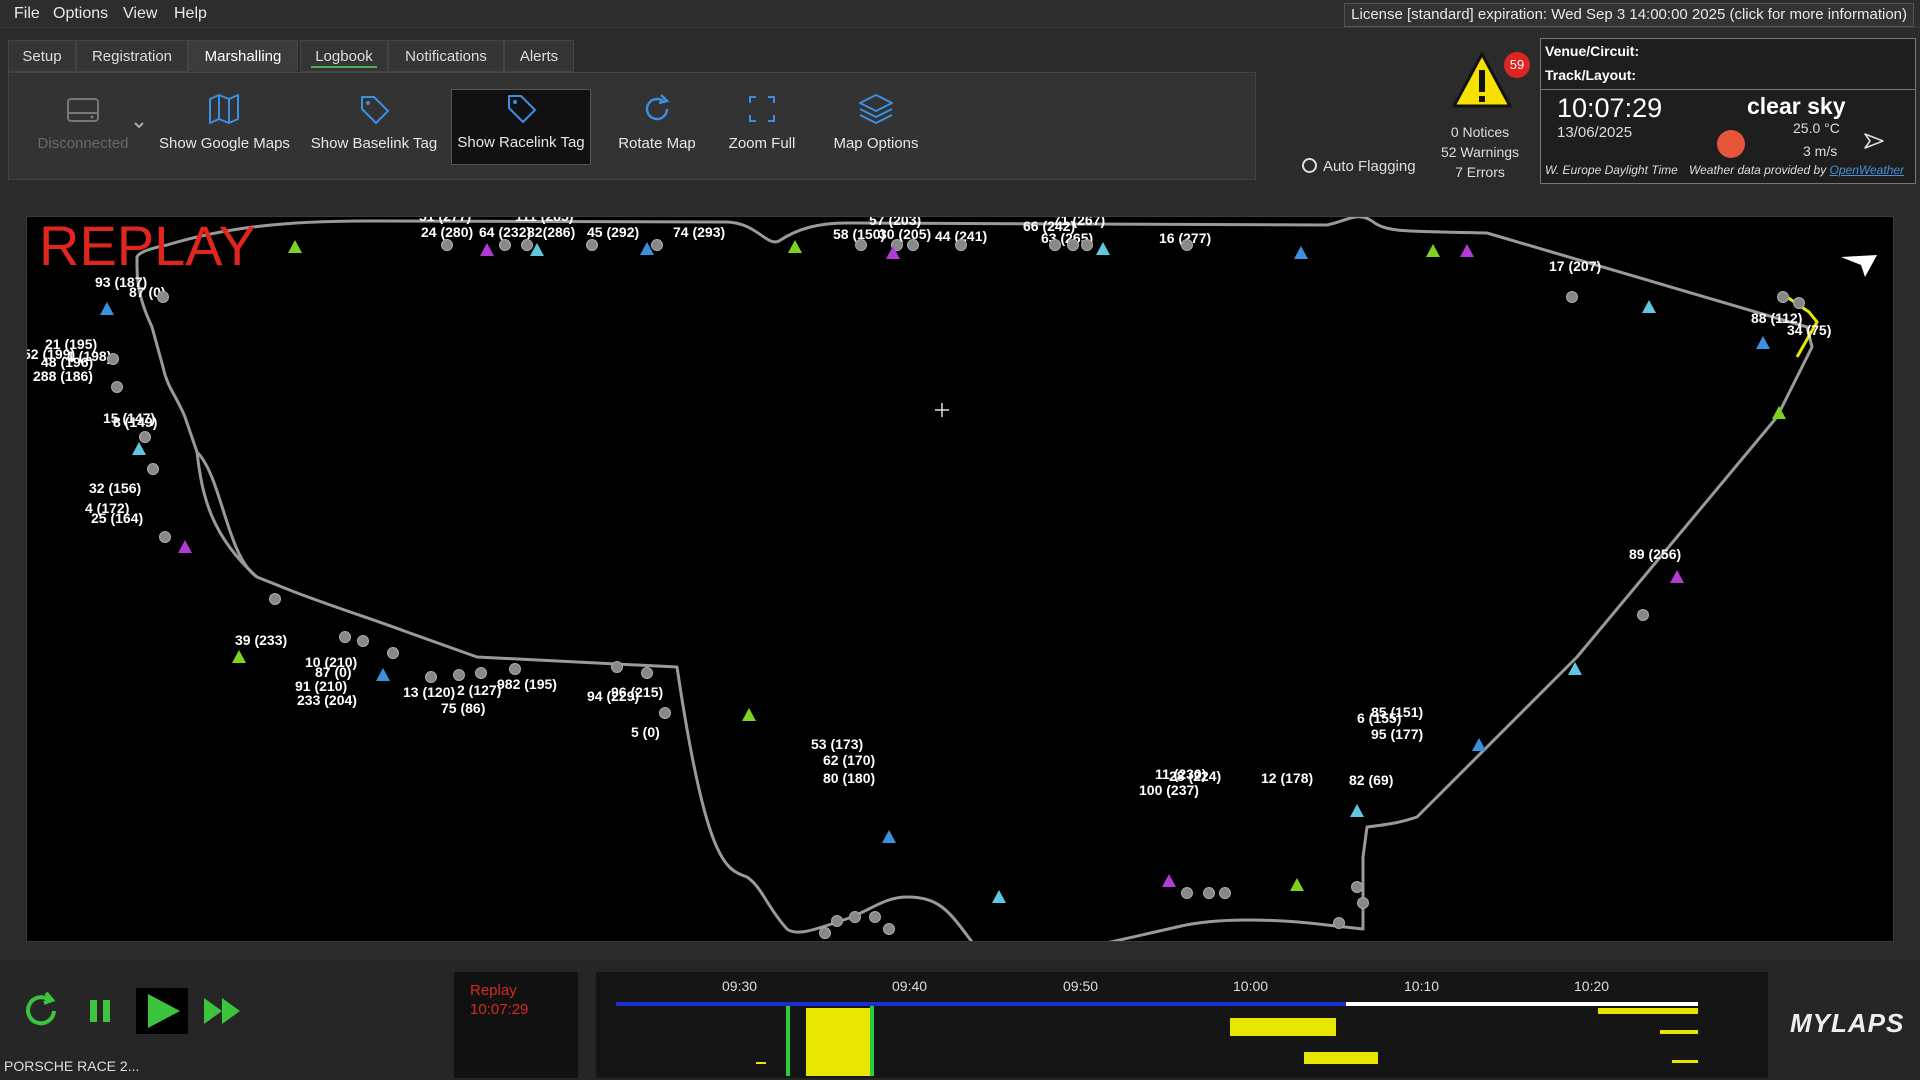 This screenshot has height=1080, width=1920. Describe the element at coordinates (1079, 222) in the screenshot. I see `transponder-label: 71 (267)` at that location.